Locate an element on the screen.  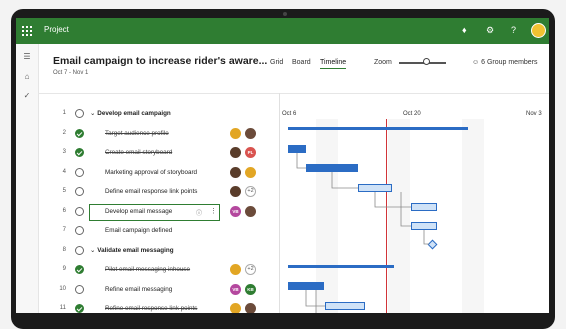
dependency-links is located at coordinates (362, 233).